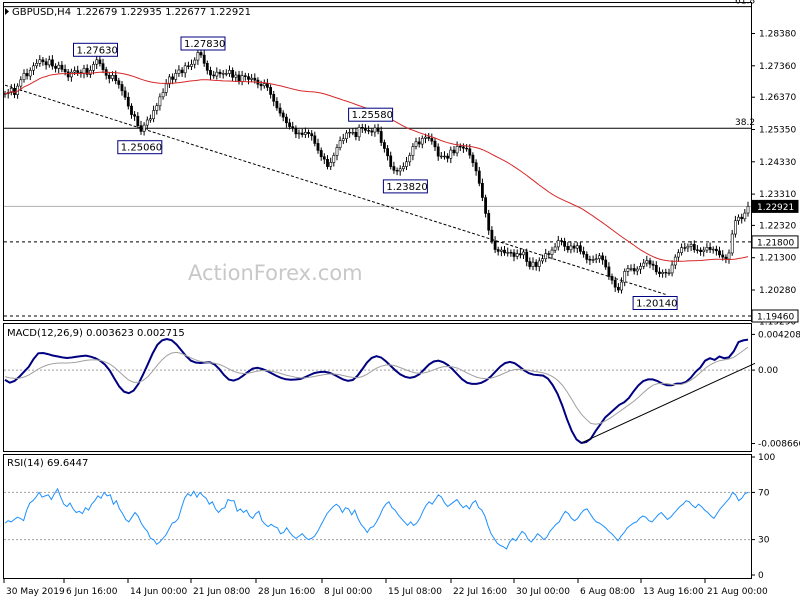  Describe the element at coordinates (777, 67) in the screenshot. I see `price-tick-label: 1.27360` at that location.